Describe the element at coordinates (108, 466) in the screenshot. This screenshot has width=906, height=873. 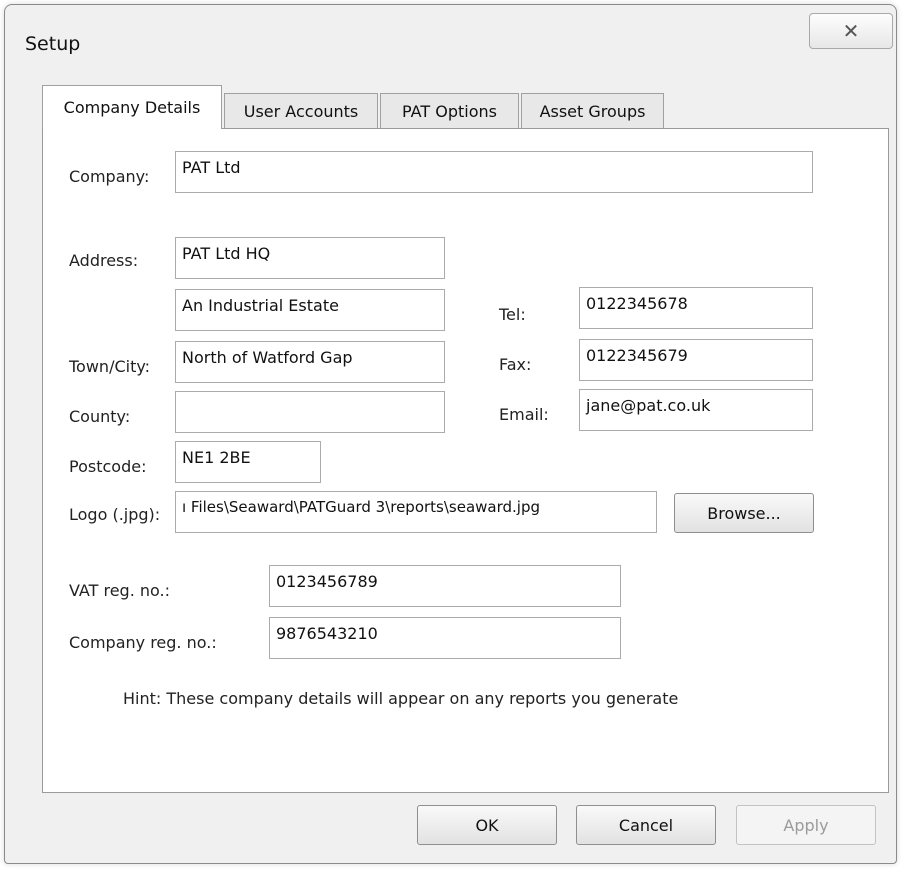
I see `postcode-label: Postcode:` at that location.